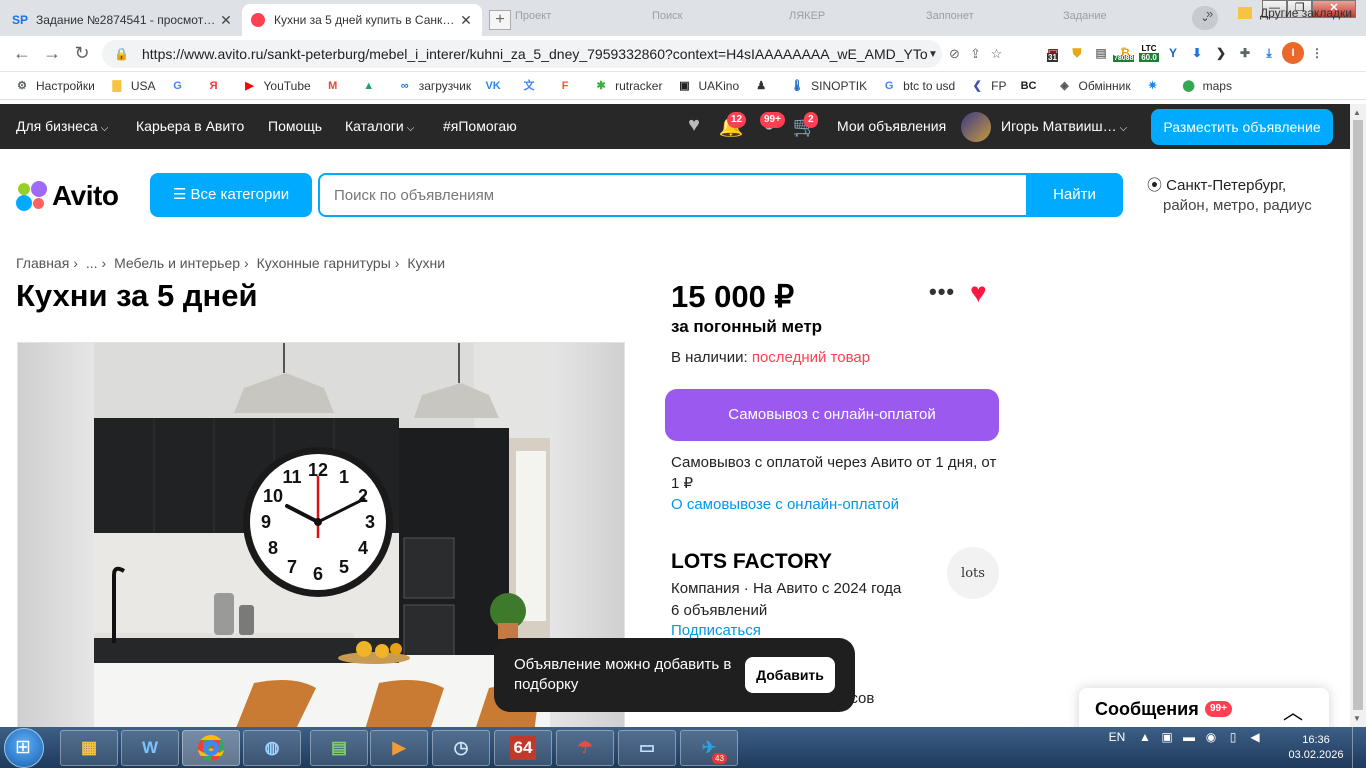 The width and height of the screenshot is (1366, 768). I want to click on location-selector: ⦿ Санкт-Петербург, район, метро, радиус, so click(1229, 196).